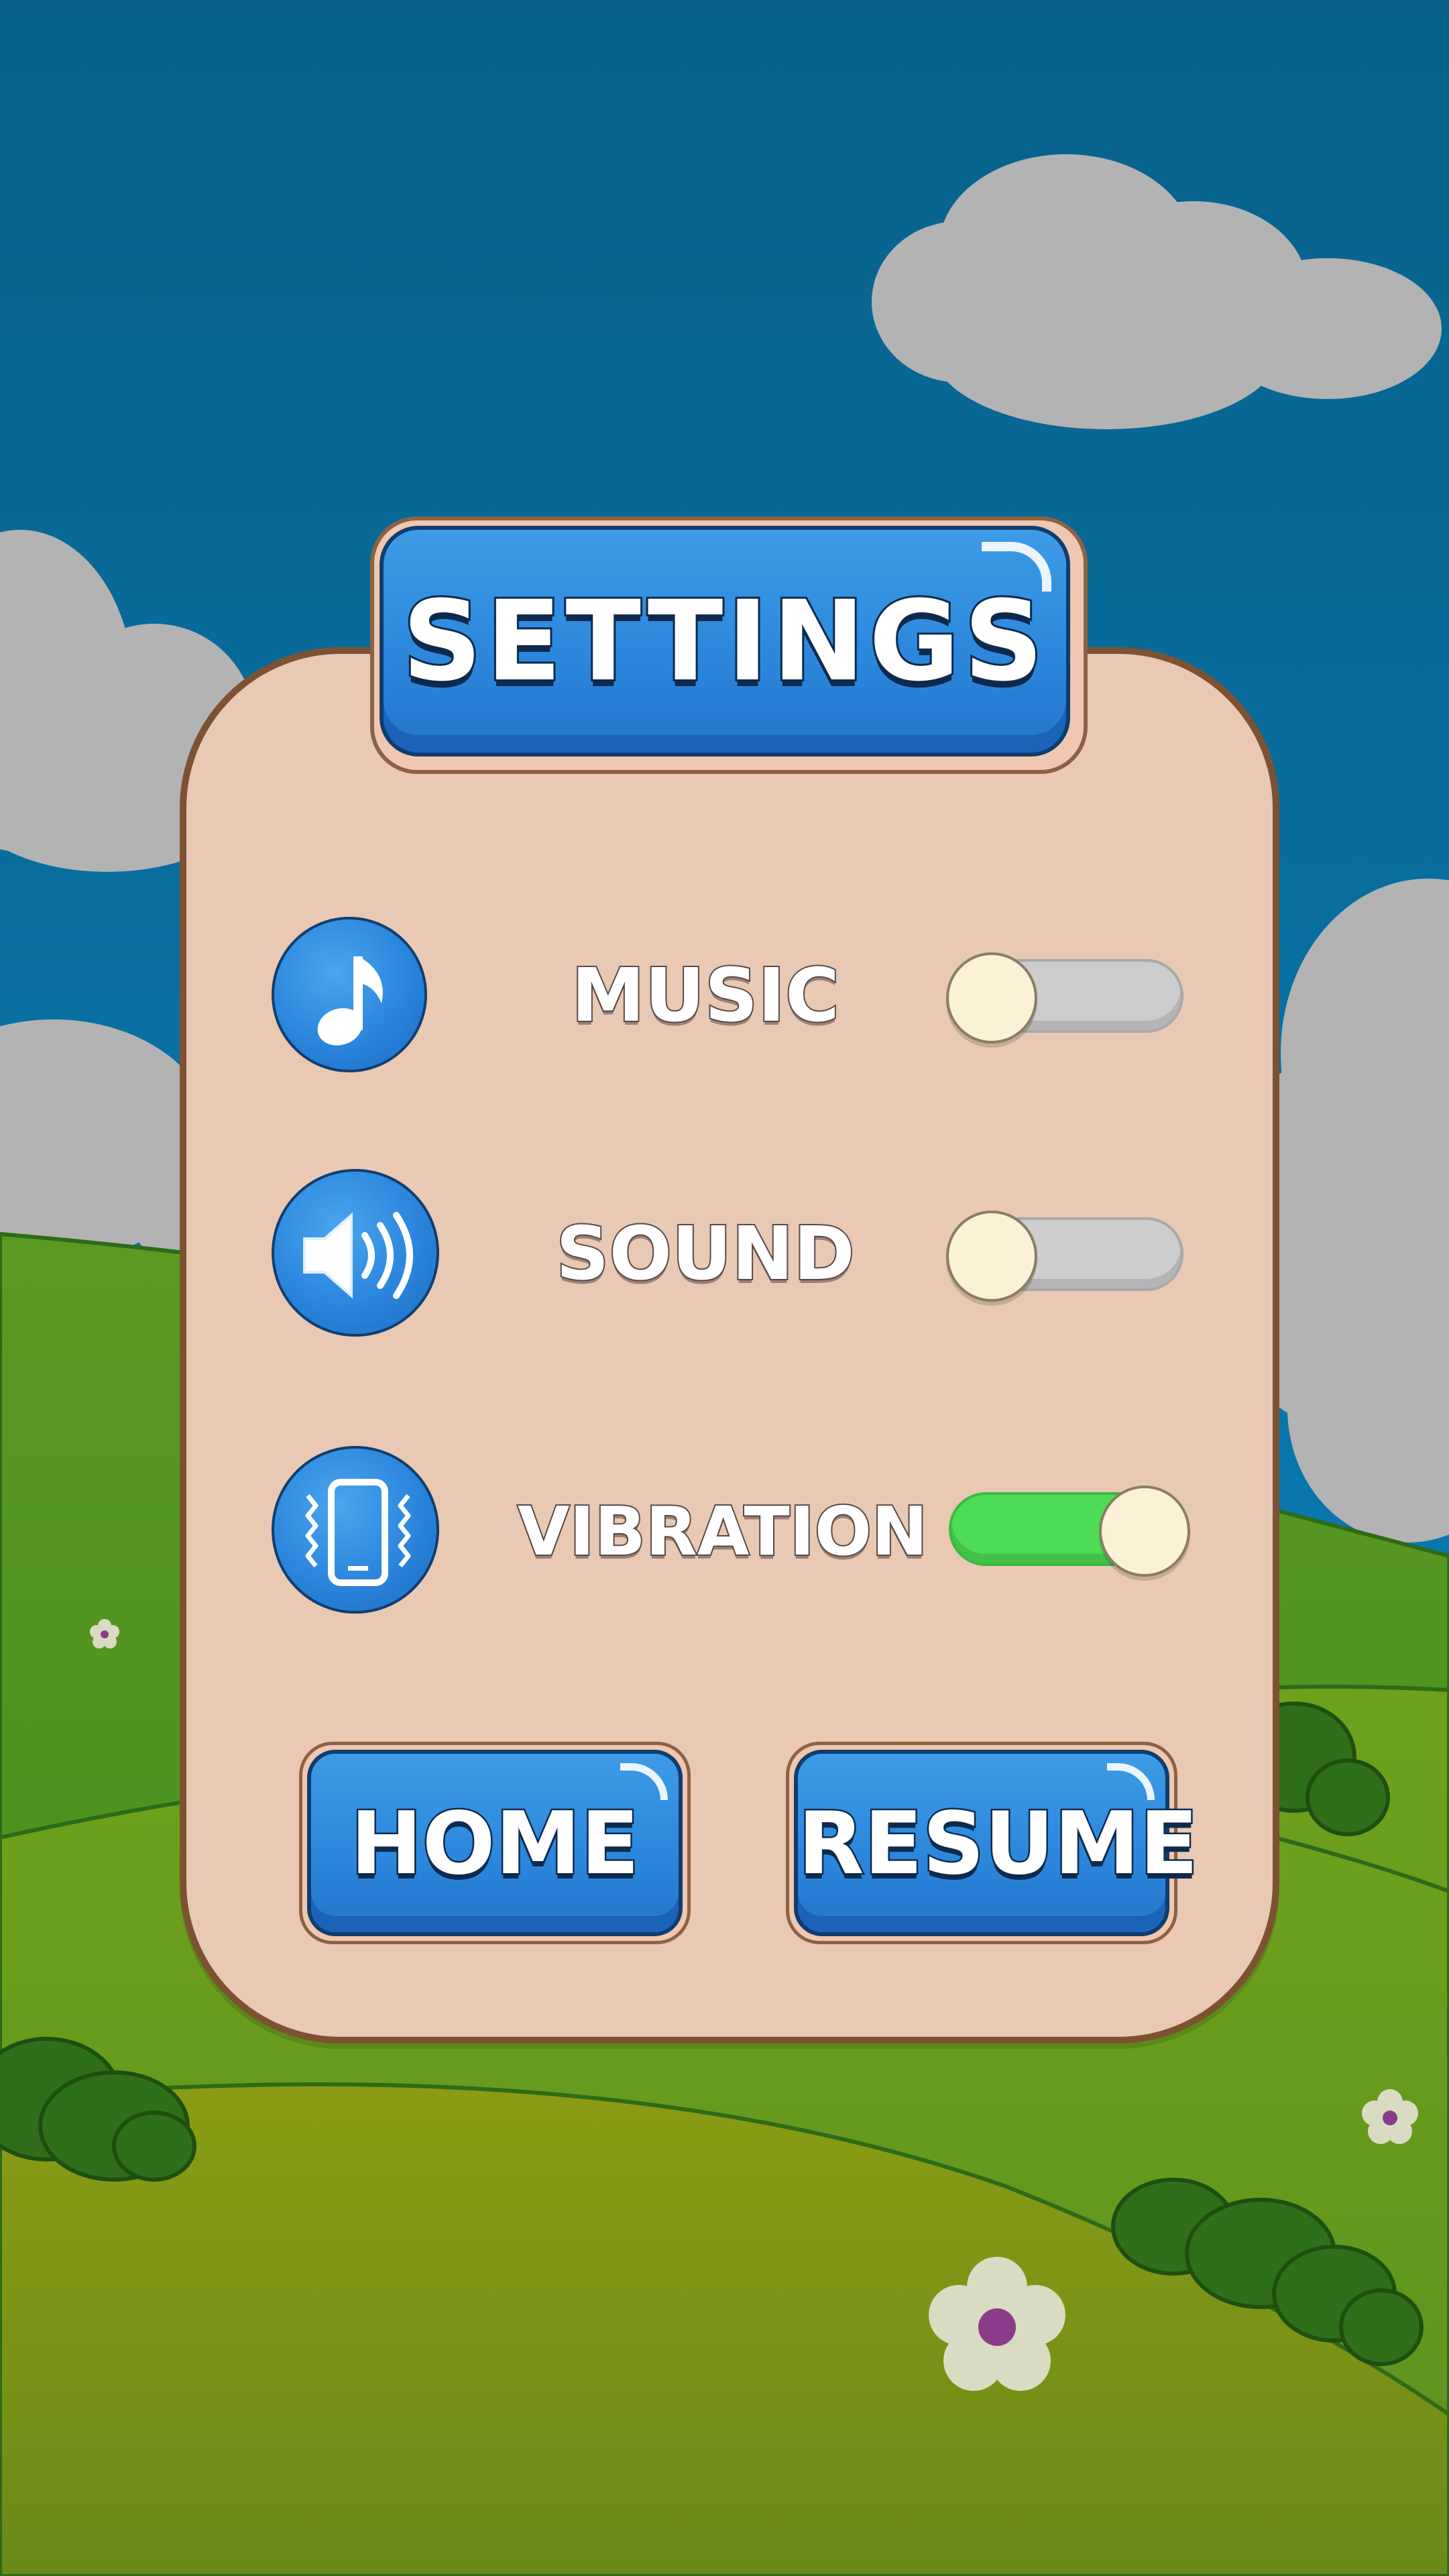 The image size is (1449, 2576). I want to click on resume-button-label: RESUME, so click(999, 1844).